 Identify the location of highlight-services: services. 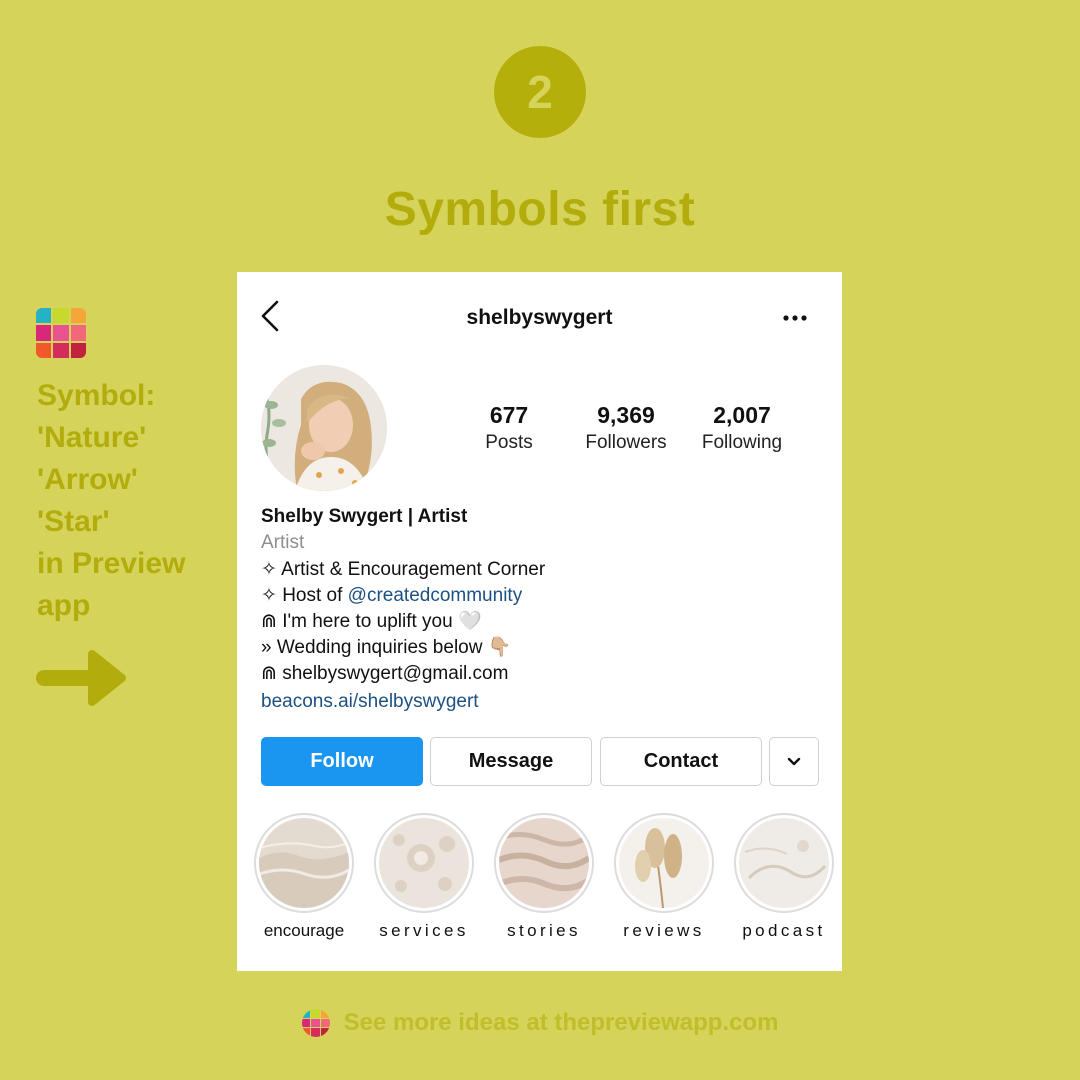
(424, 877).